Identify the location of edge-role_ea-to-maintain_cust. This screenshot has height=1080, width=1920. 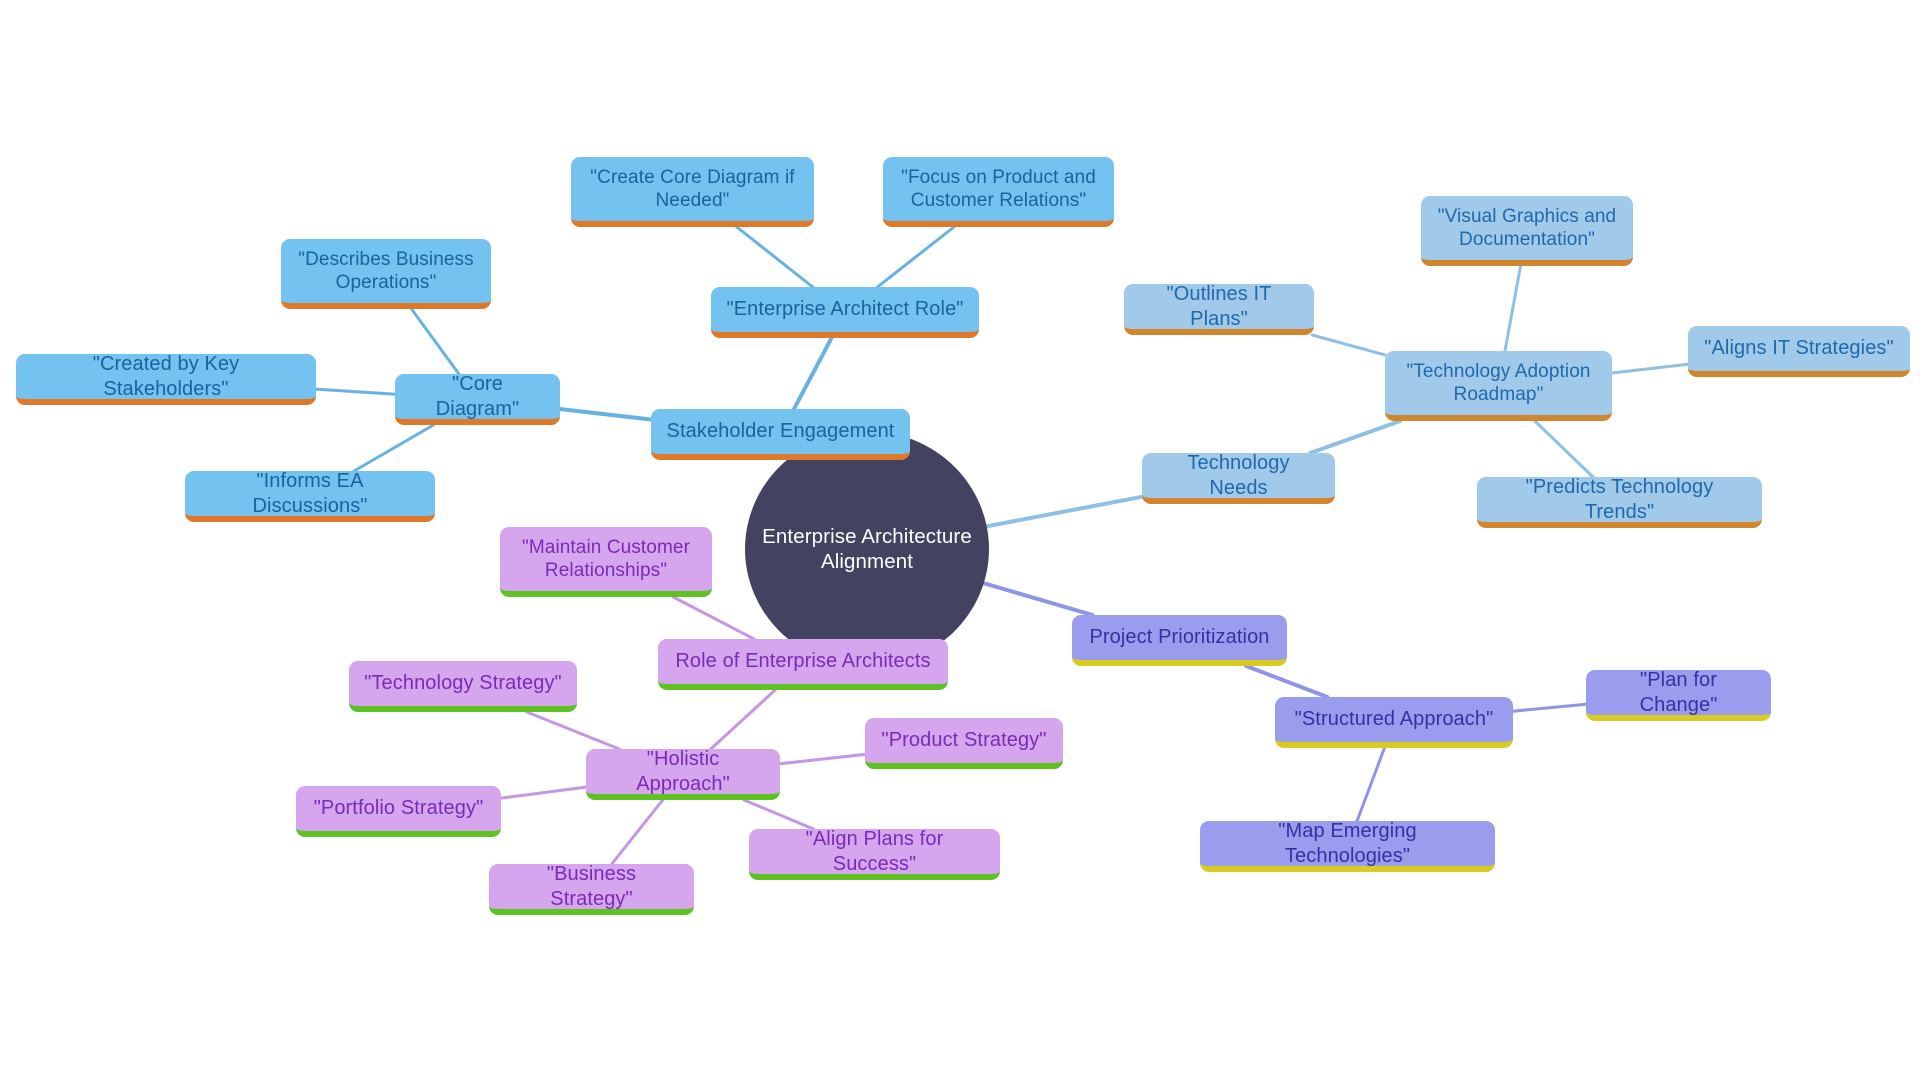
(713, 618).